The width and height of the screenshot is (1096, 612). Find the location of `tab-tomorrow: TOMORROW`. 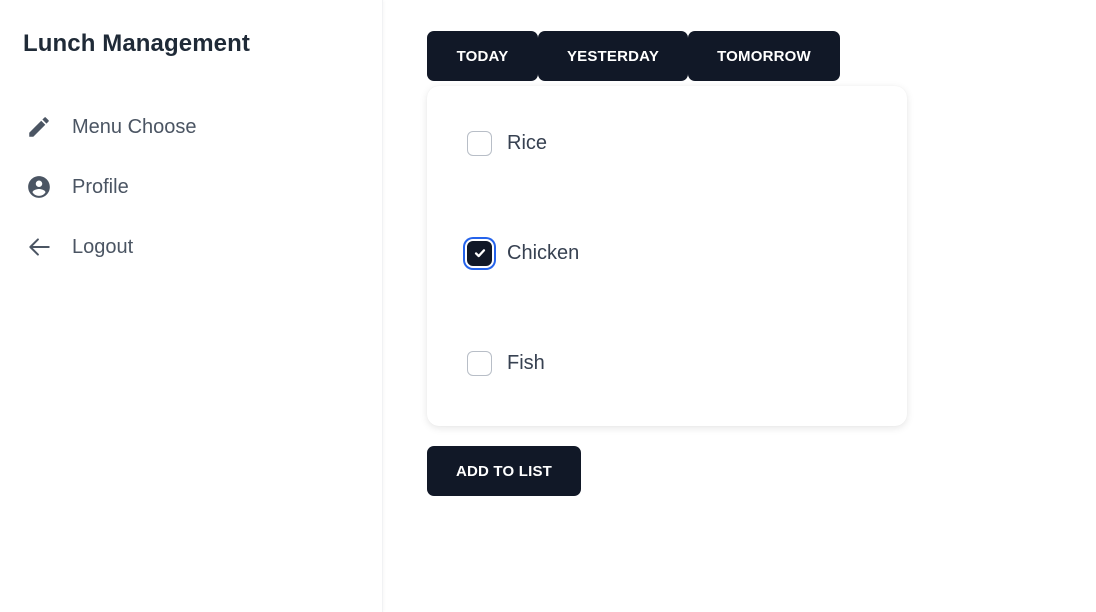

tab-tomorrow: TOMORROW is located at coordinates (764, 56).